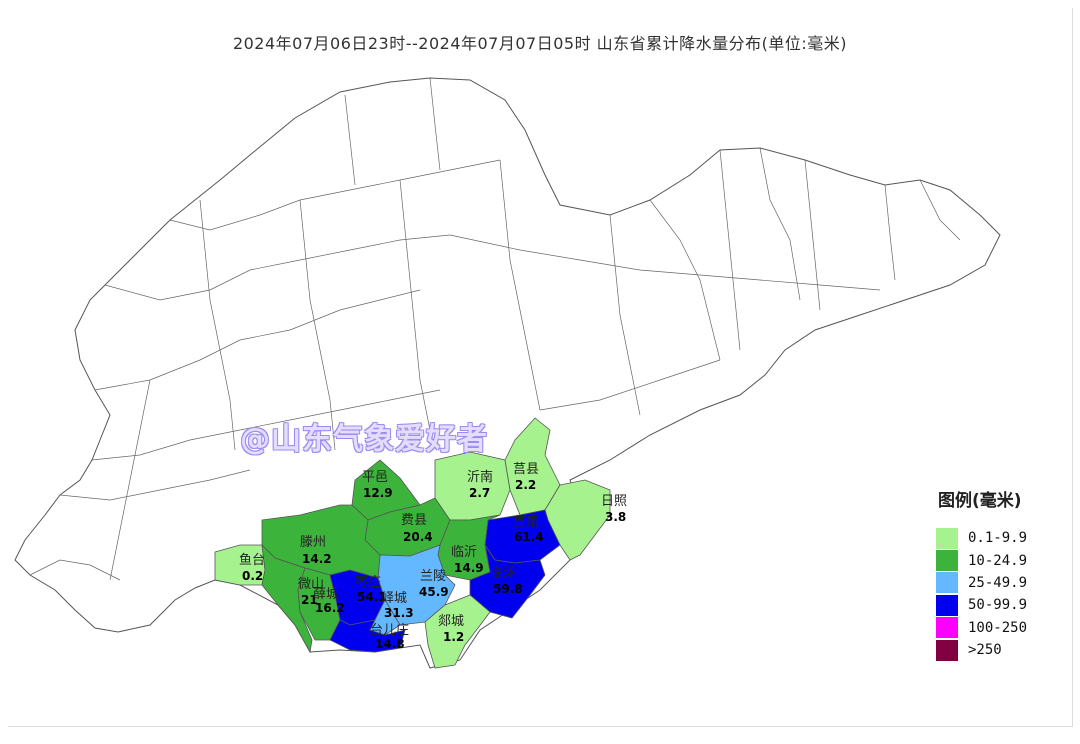  I want to click on county-value: 14.8, so click(390, 644).